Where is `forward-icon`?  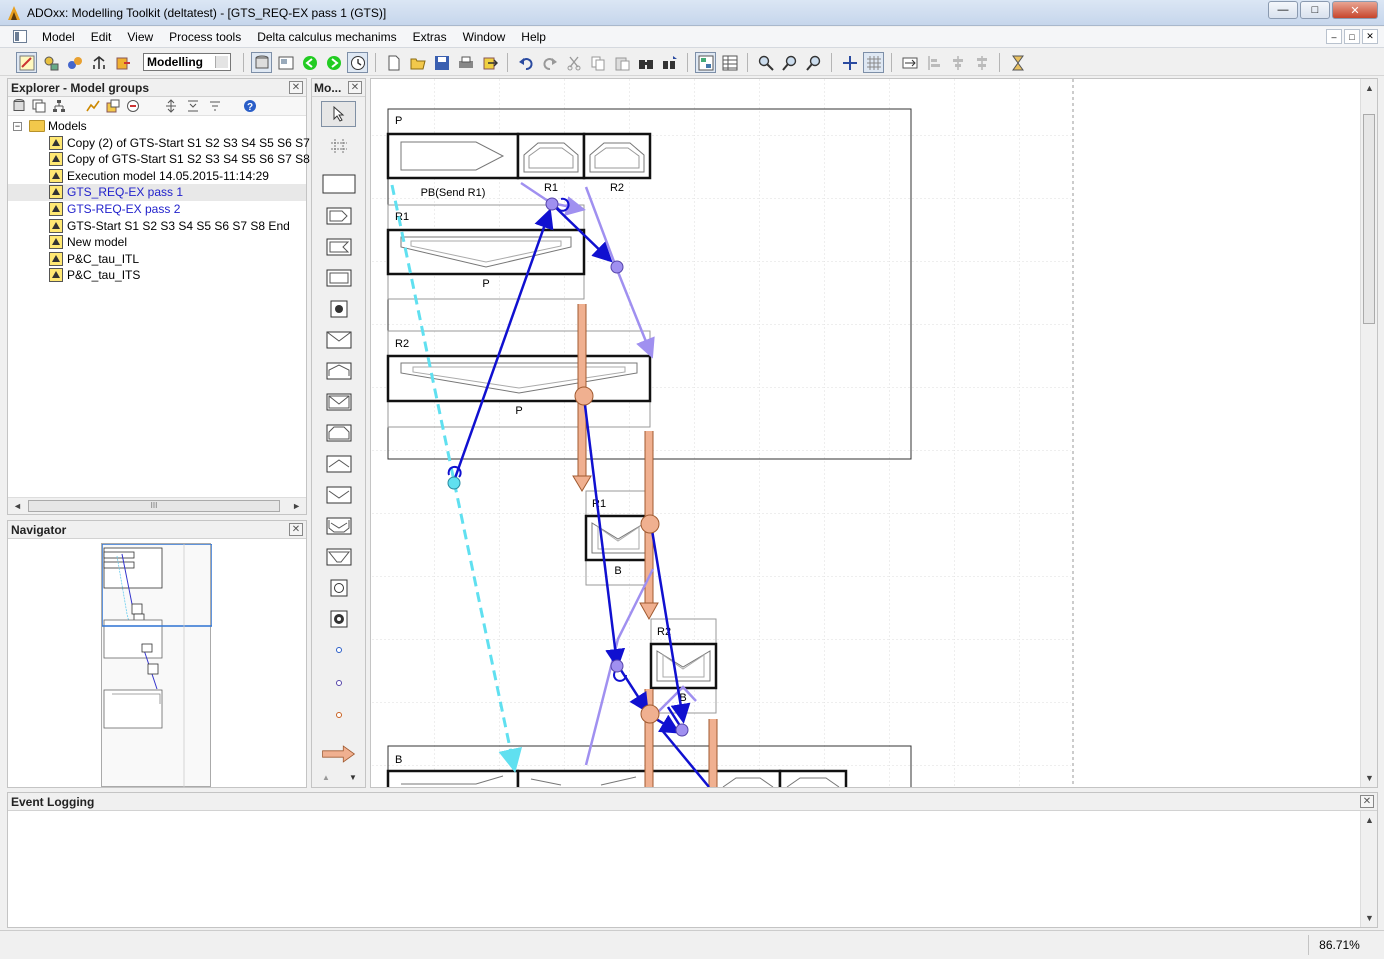 forward-icon is located at coordinates (333, 62).